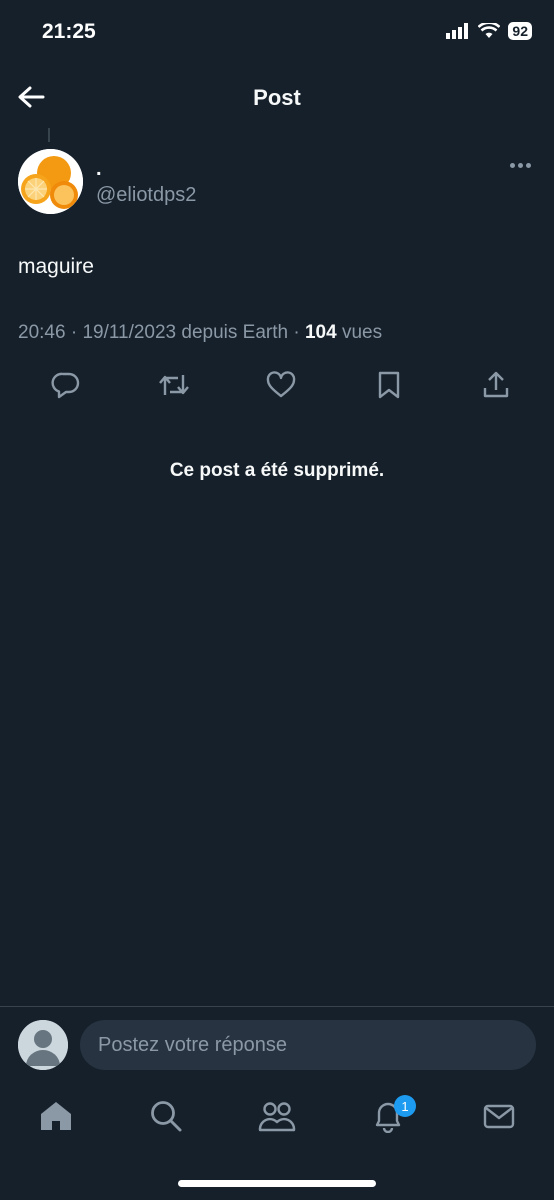 Image resolution: width=554 pixels, height=1200 pixels. I want to click on bookmark-icon, so click(388, 385).